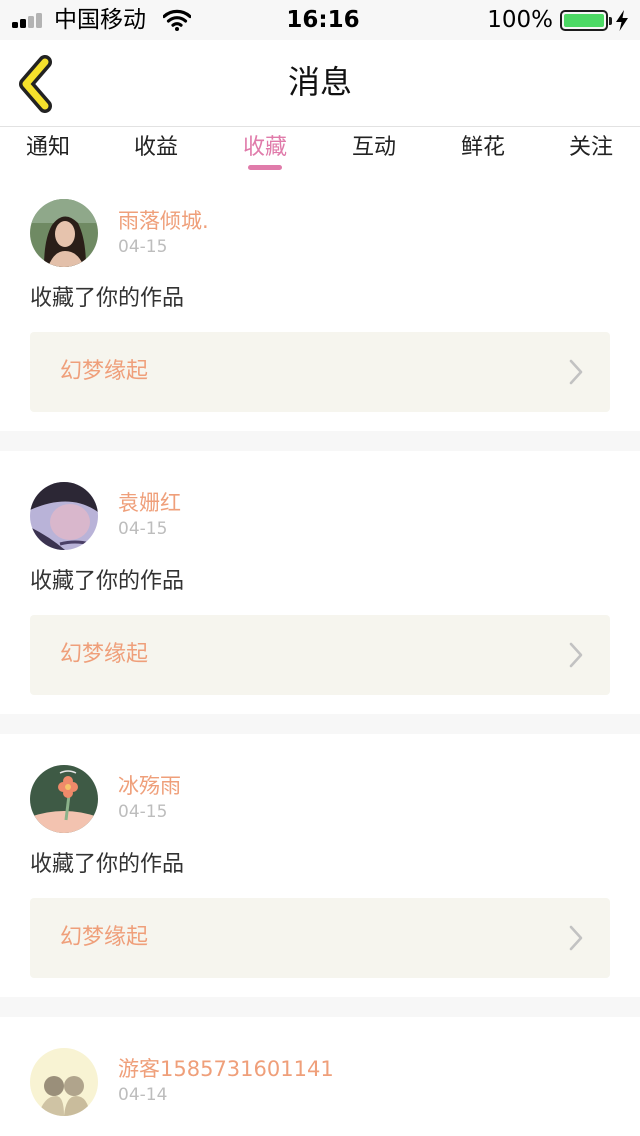 The width and height of the screenshot is (640, 1136). I want to click on navigation-bar: 消息, so click(320, 83).